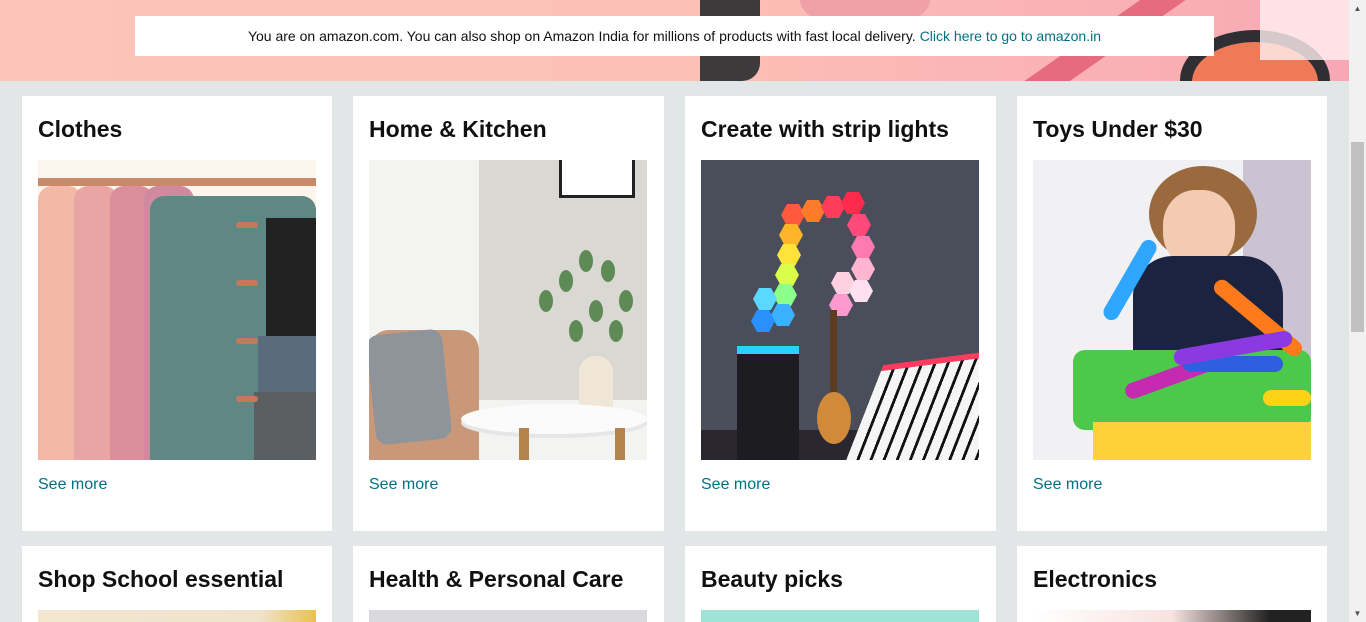 This screenshot has width=1366, height=622. I want to click on page-scrollbar: ▲ ▼, so click(1357, 311).